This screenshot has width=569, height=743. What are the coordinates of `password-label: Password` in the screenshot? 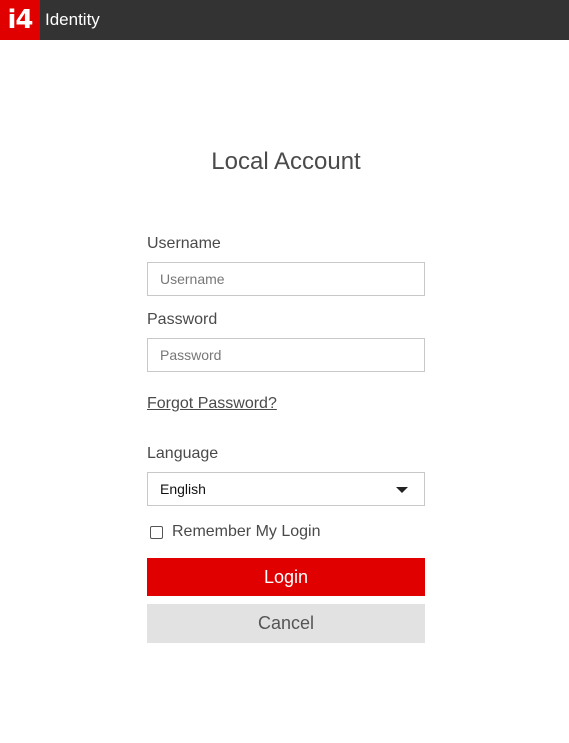 It's located at (182, 319).